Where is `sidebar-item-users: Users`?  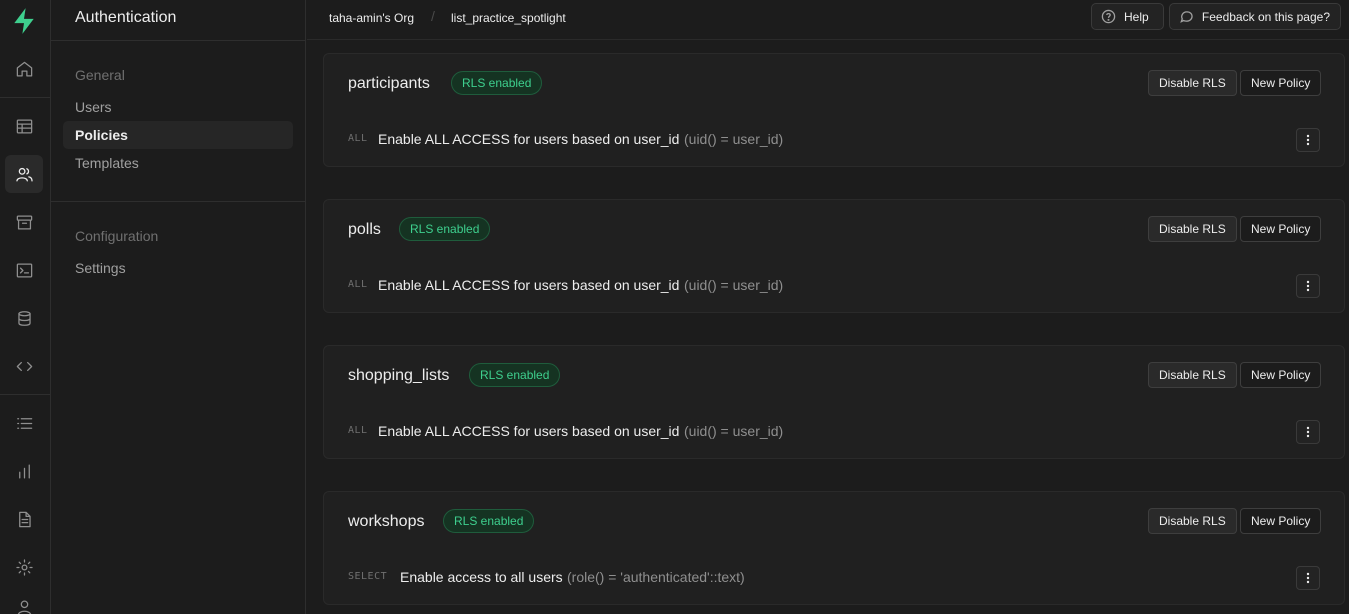
sidebar-item-users: Users is located at coordinates (178, 107).